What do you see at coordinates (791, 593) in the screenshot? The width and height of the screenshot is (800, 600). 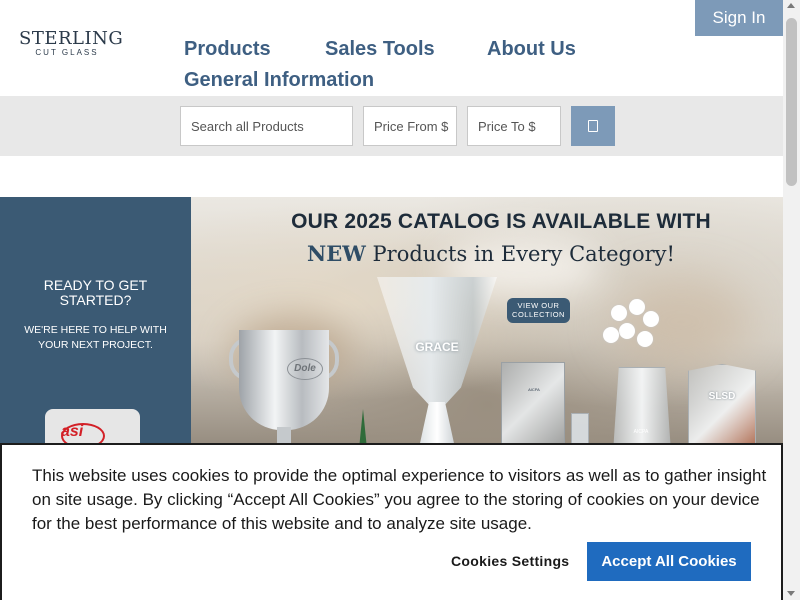 I see `scroll-down-arrow-icon` at bounding box center [791, 593].